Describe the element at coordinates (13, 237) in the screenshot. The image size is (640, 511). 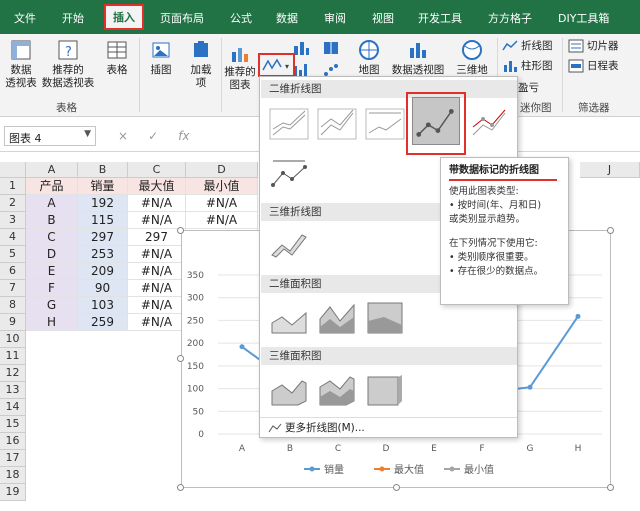
I see `row-header: 4` at that location.